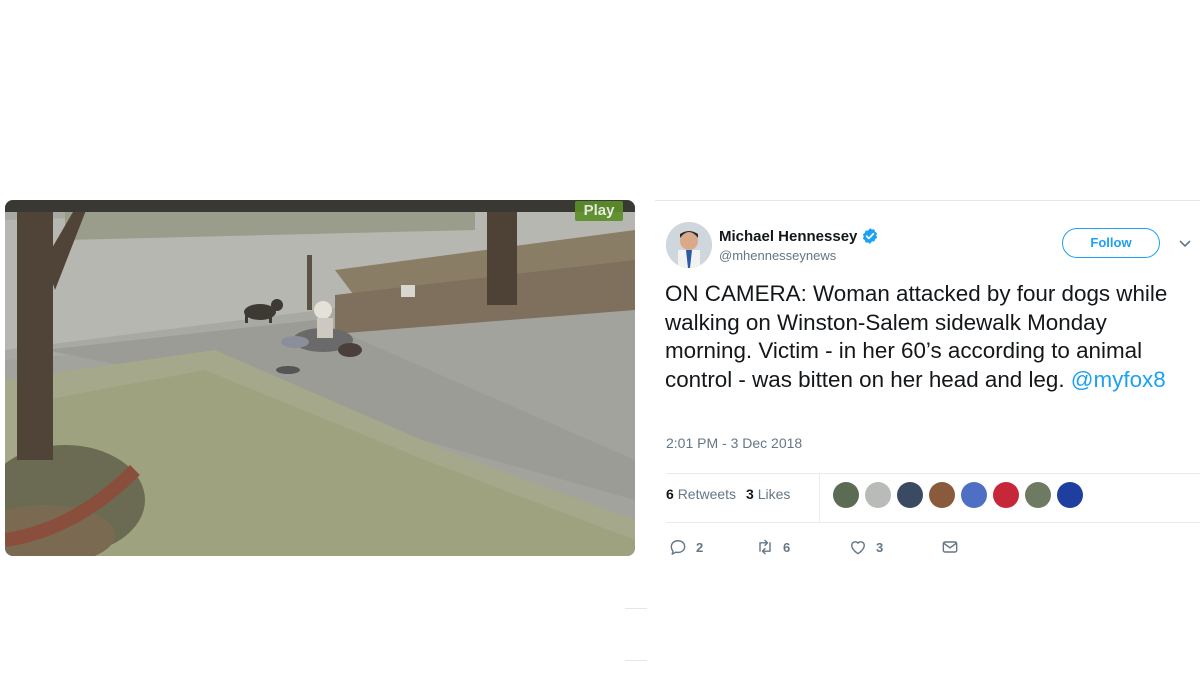  Describe the element at coordinates (707, 494) in the screenshot. I see `retweets-label: Retweets` at that location.